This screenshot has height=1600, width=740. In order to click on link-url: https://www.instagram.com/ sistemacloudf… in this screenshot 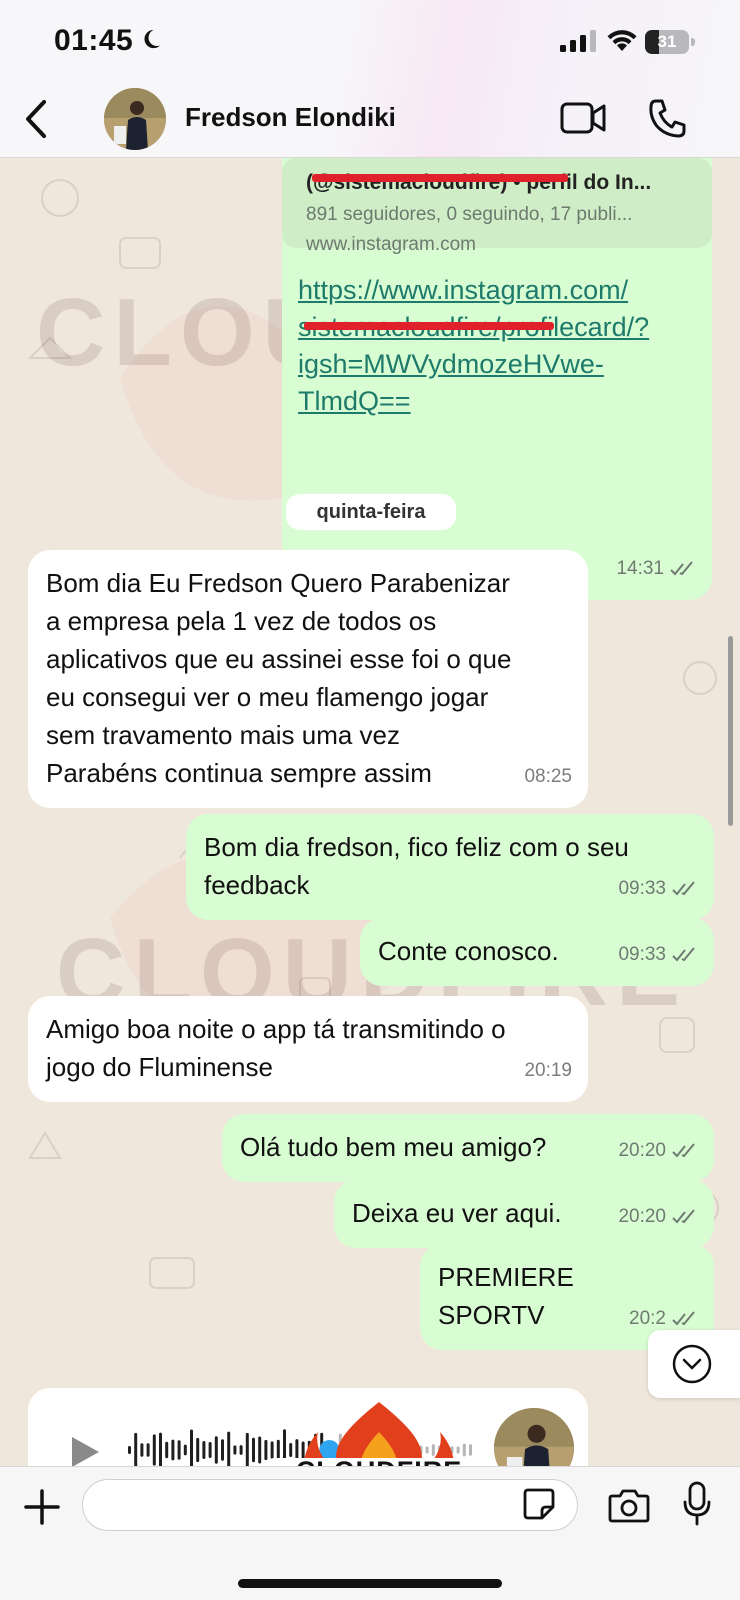, I will do `click(473, 346)`.